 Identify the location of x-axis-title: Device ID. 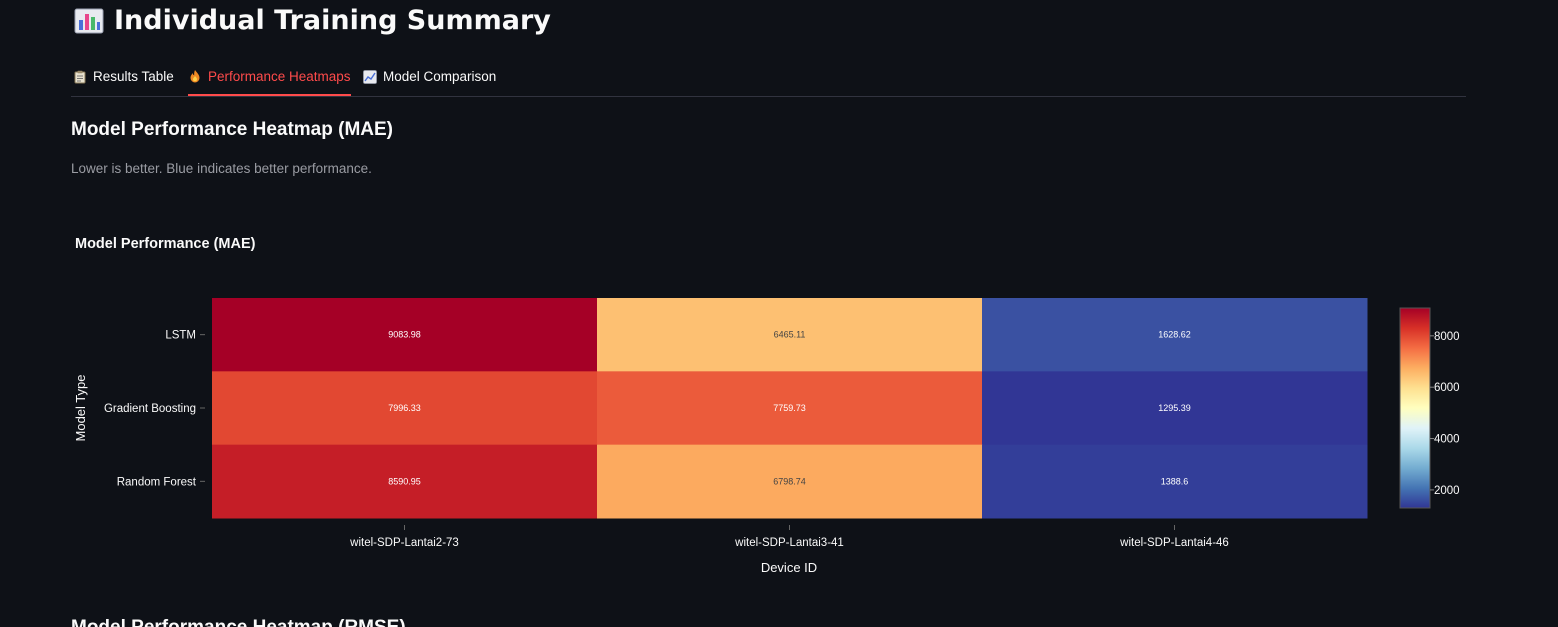
(789, 567).